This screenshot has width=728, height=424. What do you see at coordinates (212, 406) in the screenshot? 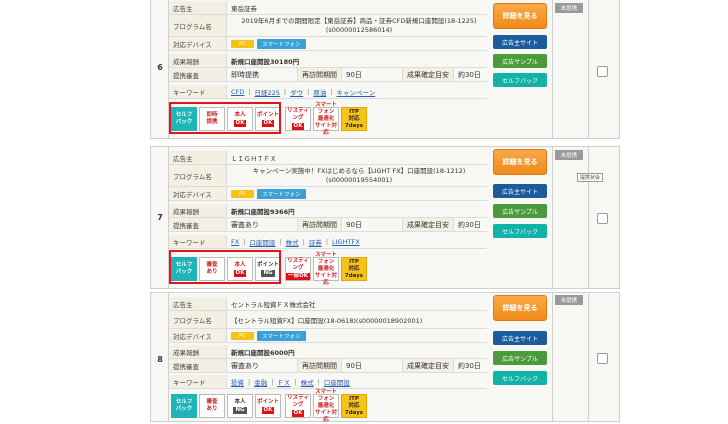
I see `review-required-badge: 審査 あり` at bounding box center [212, 406].